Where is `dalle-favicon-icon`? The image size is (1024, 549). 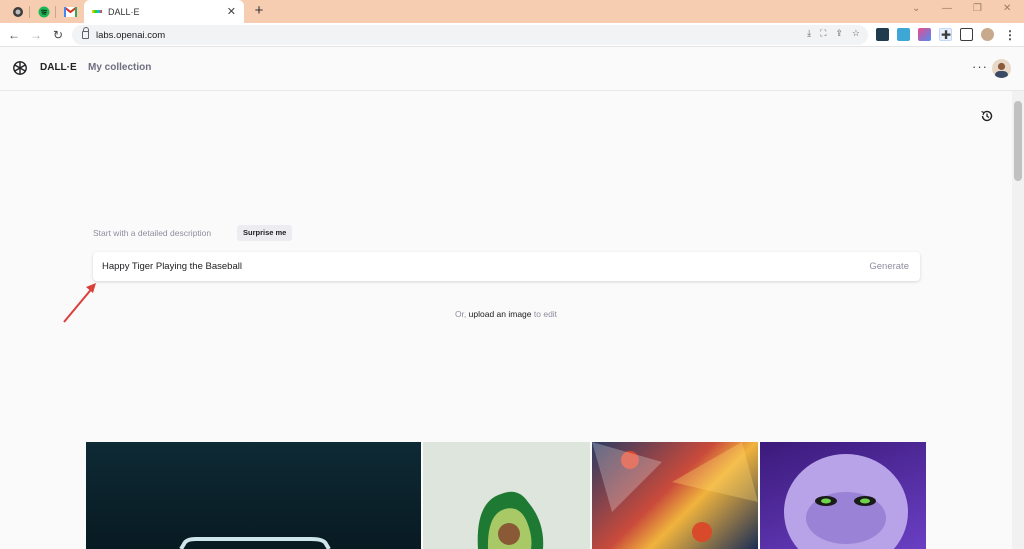
dalle-favicon-icon is located at coordinates (97, 11).